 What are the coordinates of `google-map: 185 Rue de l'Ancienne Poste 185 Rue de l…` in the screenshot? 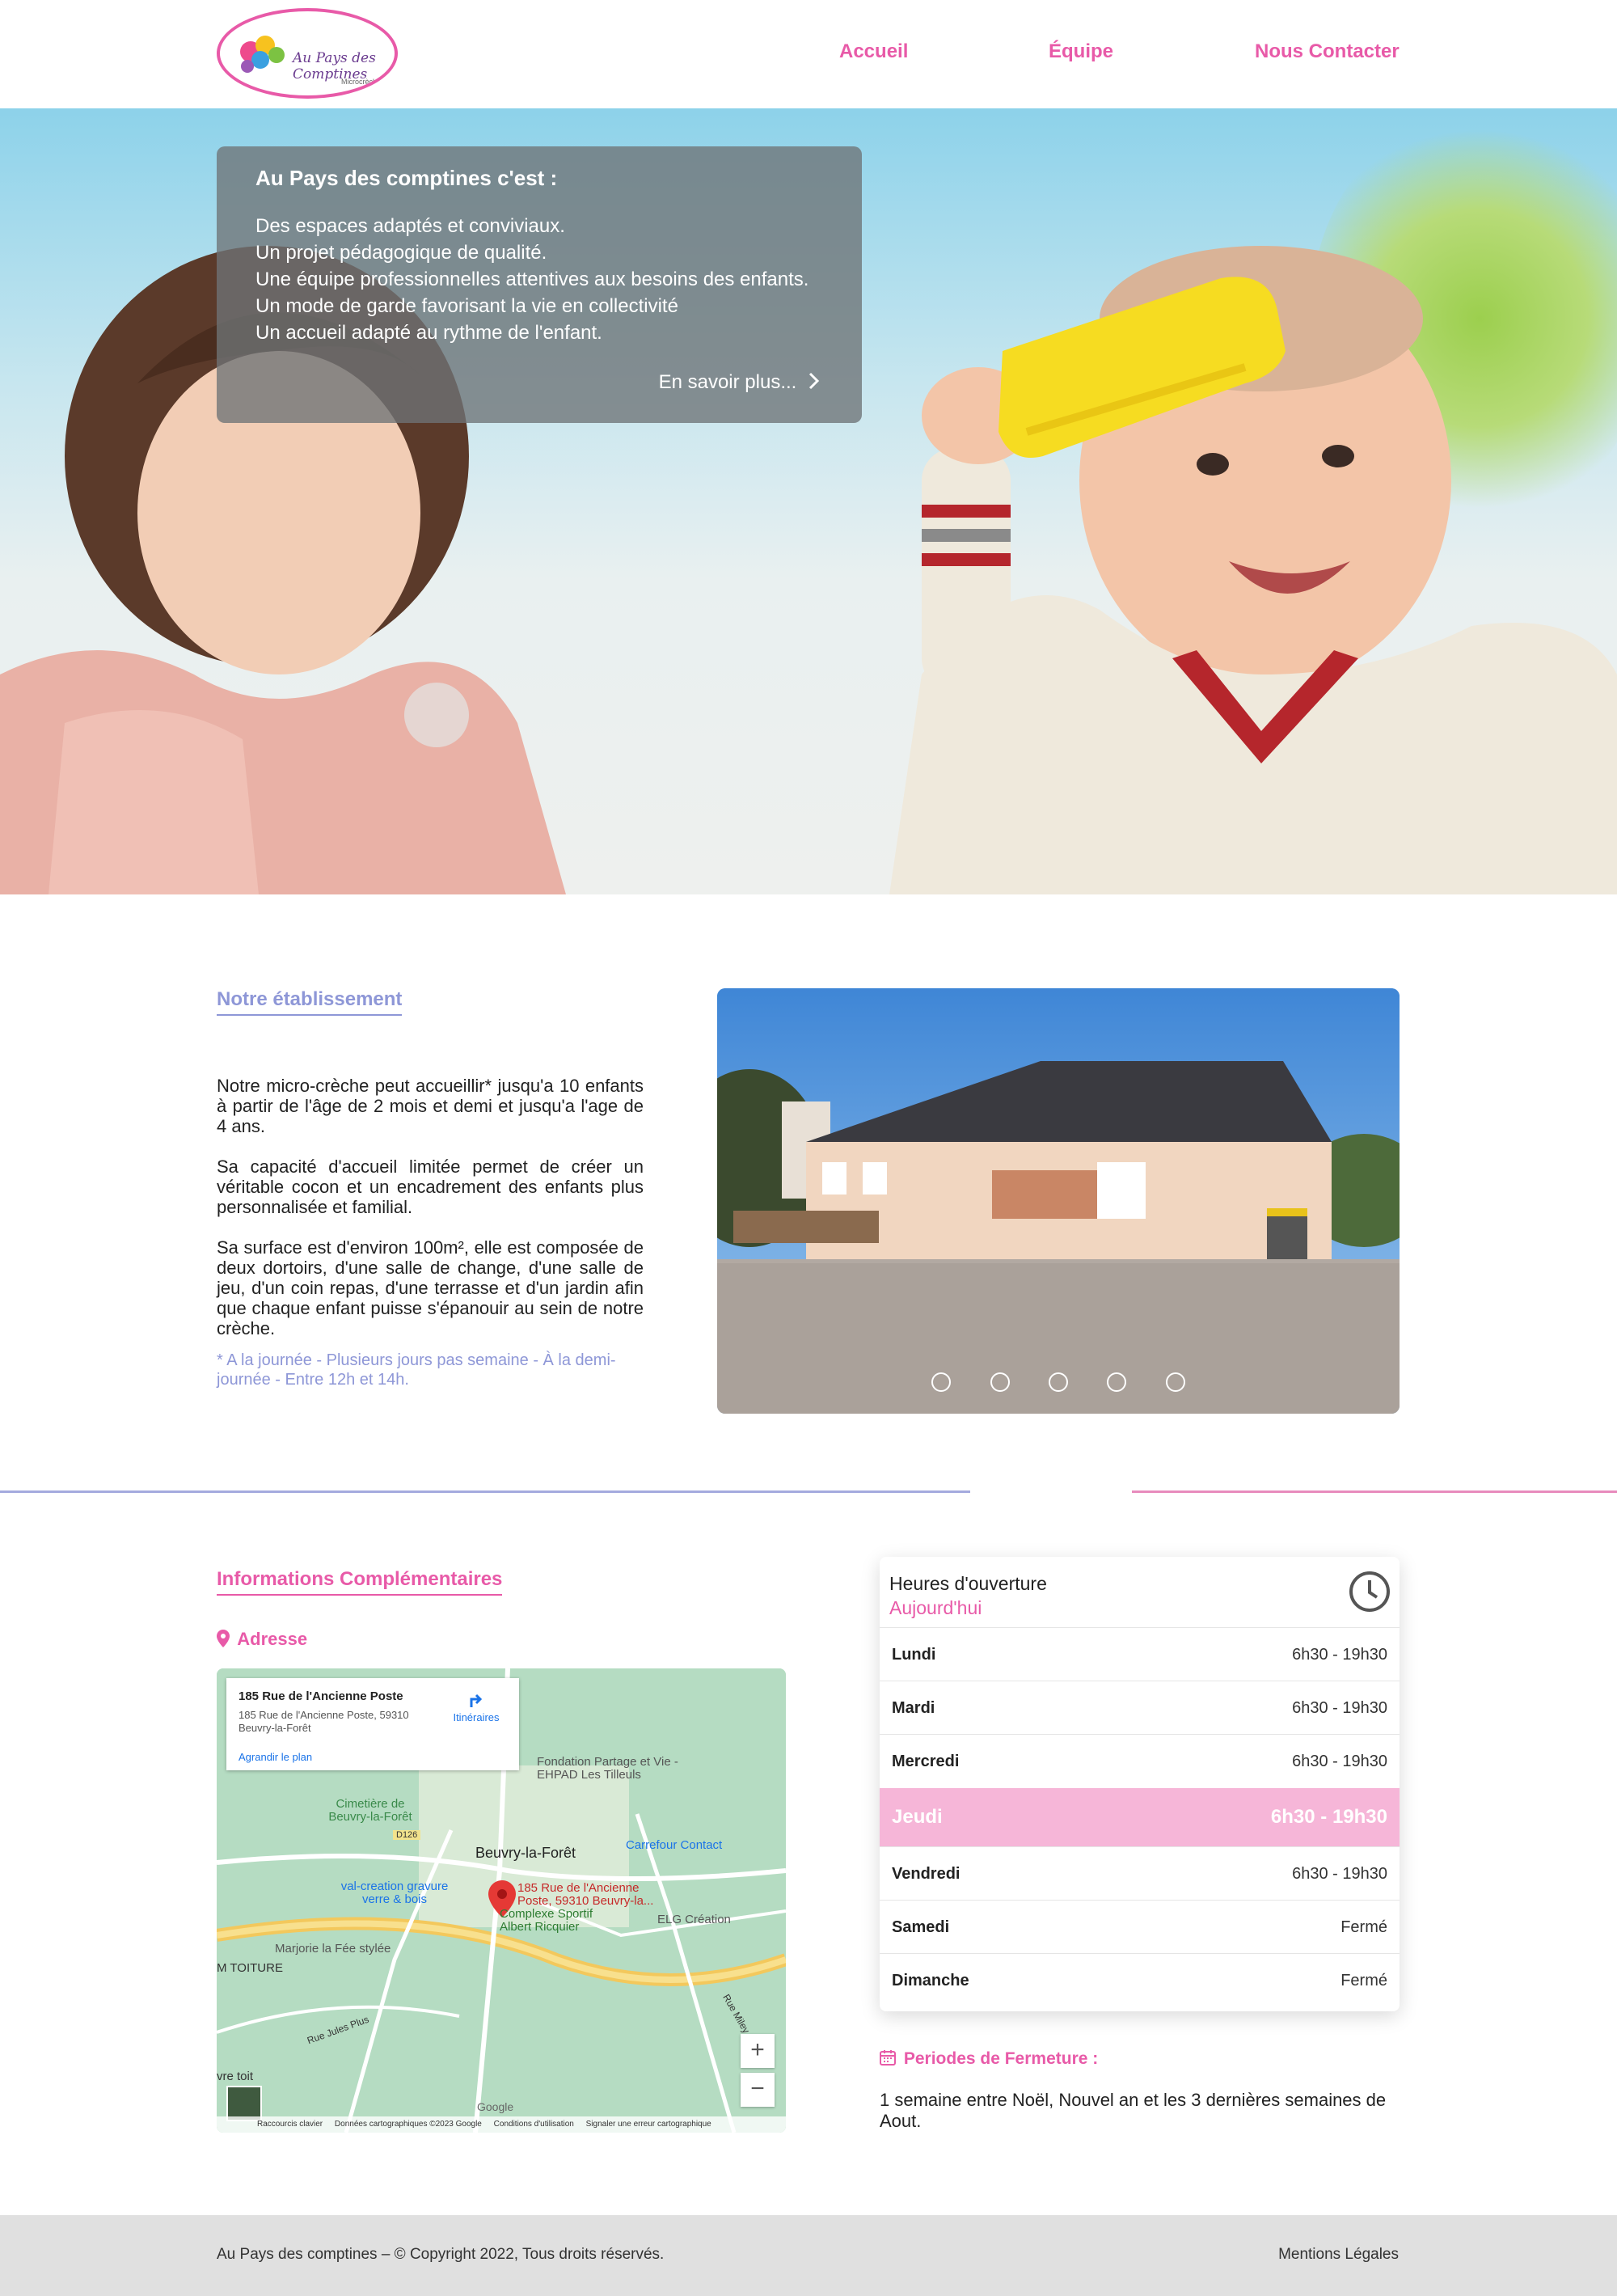 It's located at (501, 1900).